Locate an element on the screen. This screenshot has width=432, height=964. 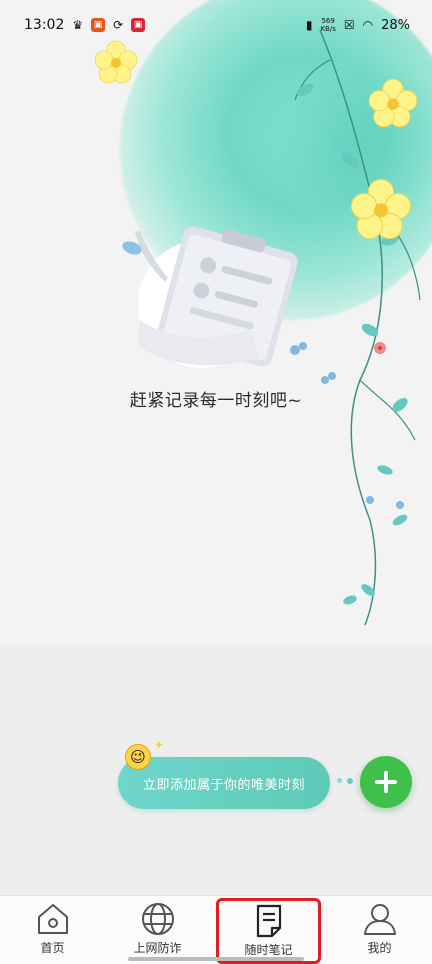
tab-home: 首页 is located at coordinates (52, 930).